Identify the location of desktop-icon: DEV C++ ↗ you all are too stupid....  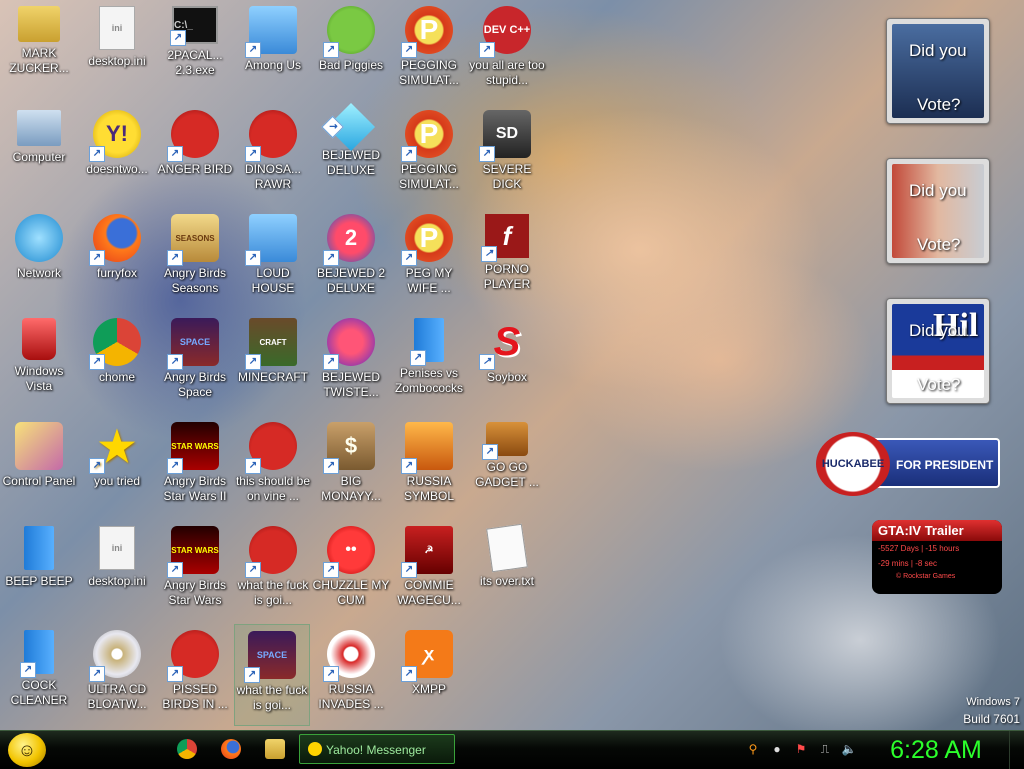
(507, 50).